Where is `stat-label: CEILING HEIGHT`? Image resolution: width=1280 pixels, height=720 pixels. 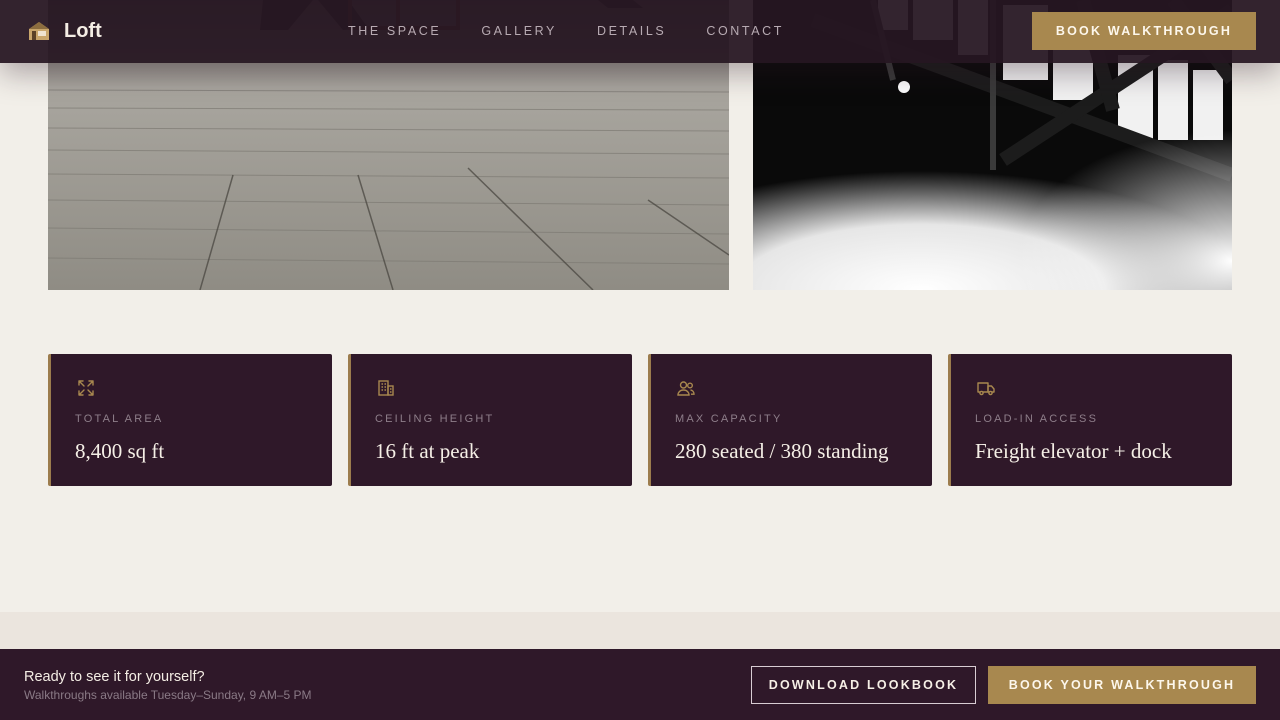
stat-label: CEILING HEIGHT is located at coordinates (435, 419).